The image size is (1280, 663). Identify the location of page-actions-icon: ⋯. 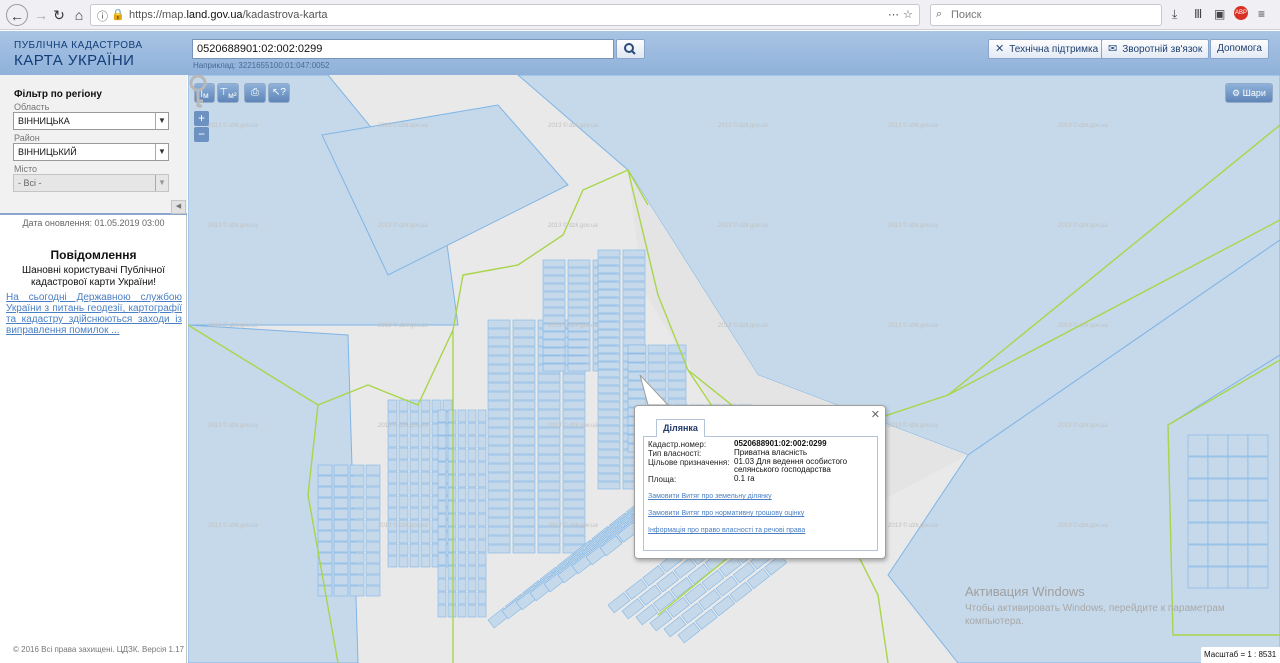
(893, 14).